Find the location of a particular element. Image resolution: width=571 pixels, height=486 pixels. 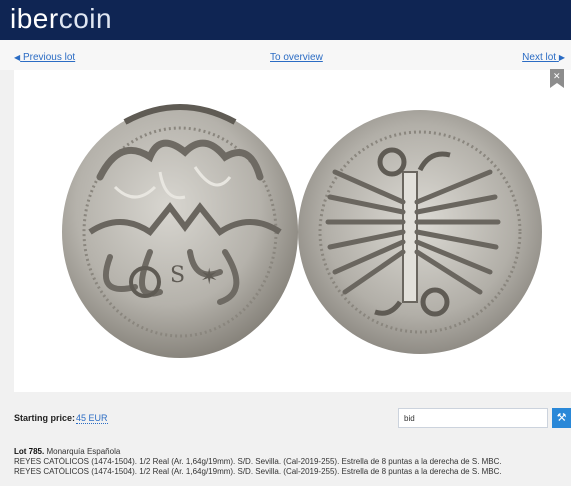

triangle-left-icon: ◀ is located at coordinates (17, 57).